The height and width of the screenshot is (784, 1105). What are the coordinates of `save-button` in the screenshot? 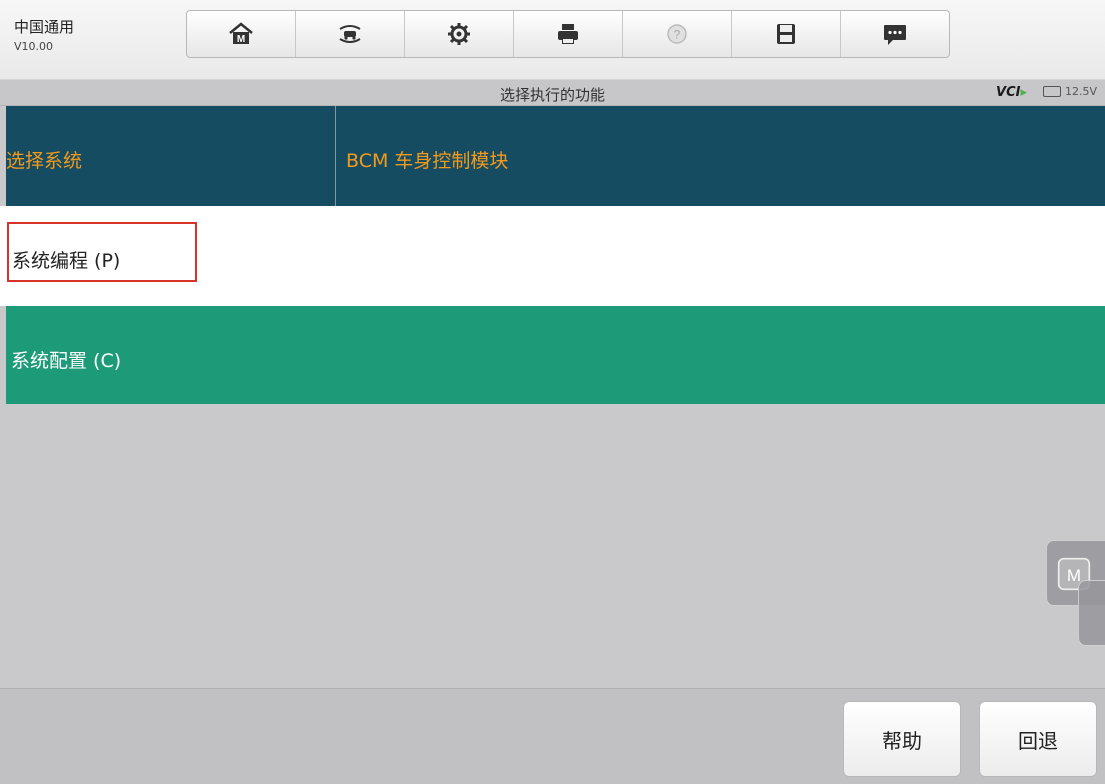 It's located at (786, 34).